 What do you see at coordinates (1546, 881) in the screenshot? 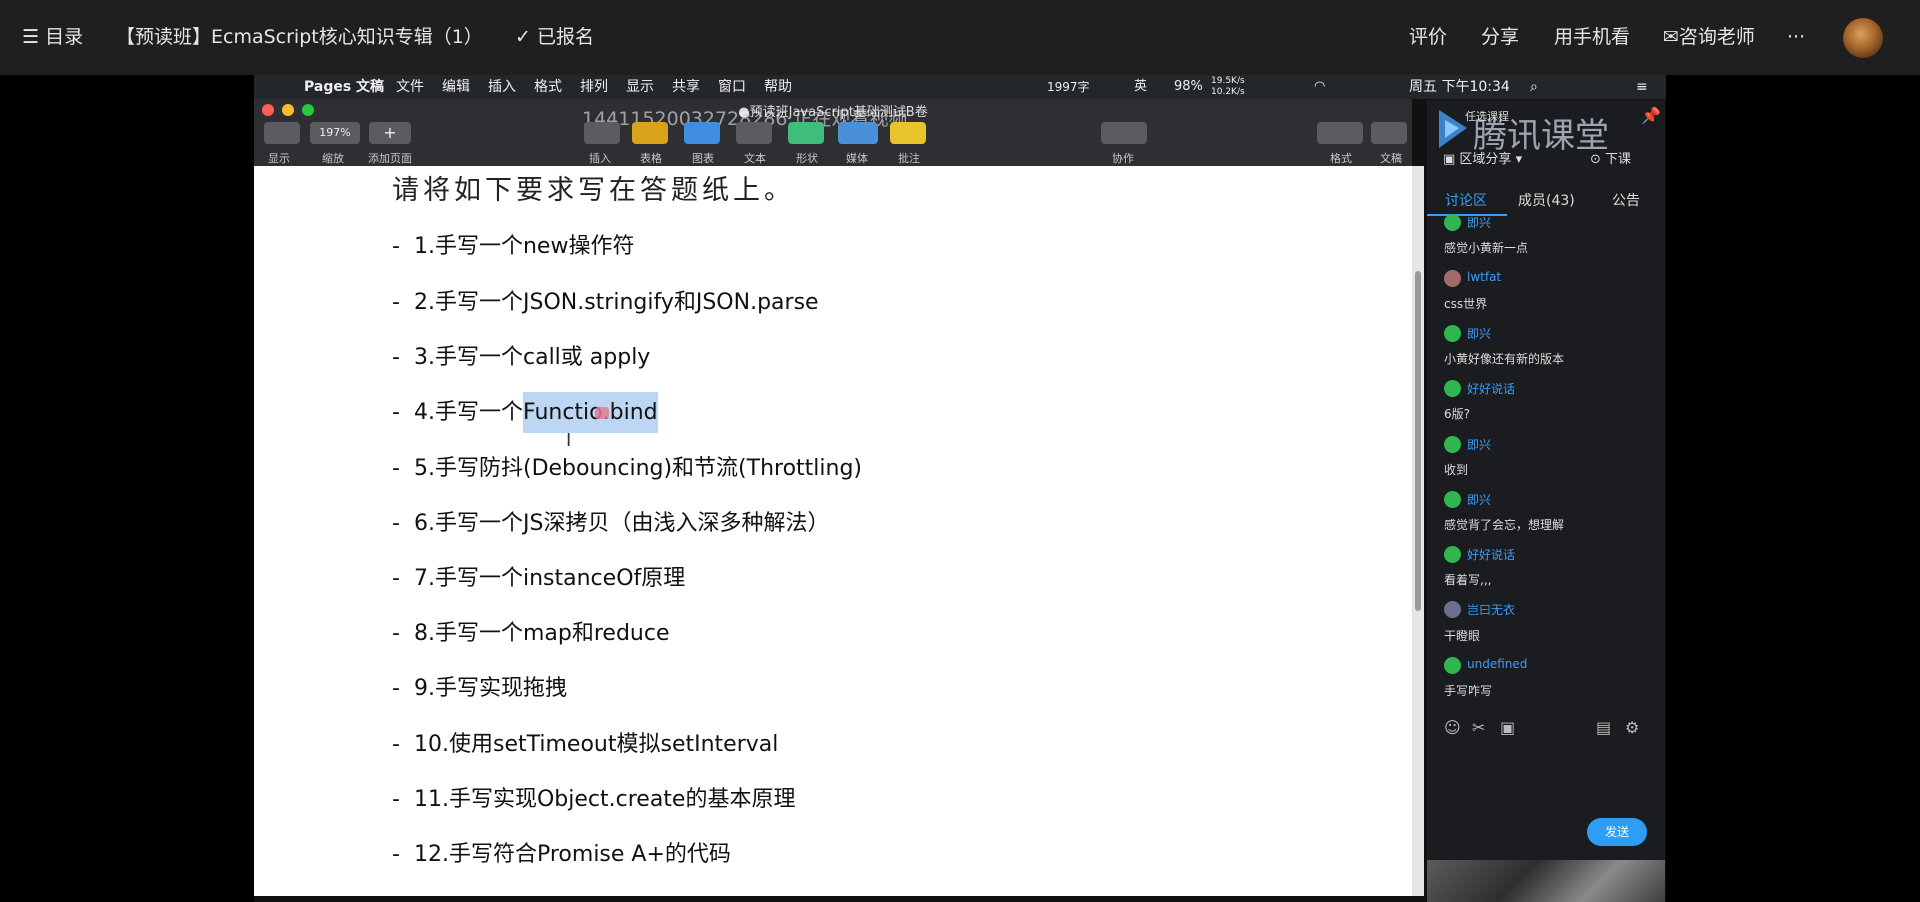
I see `camera-preview` at bounding box center [1546, 881].